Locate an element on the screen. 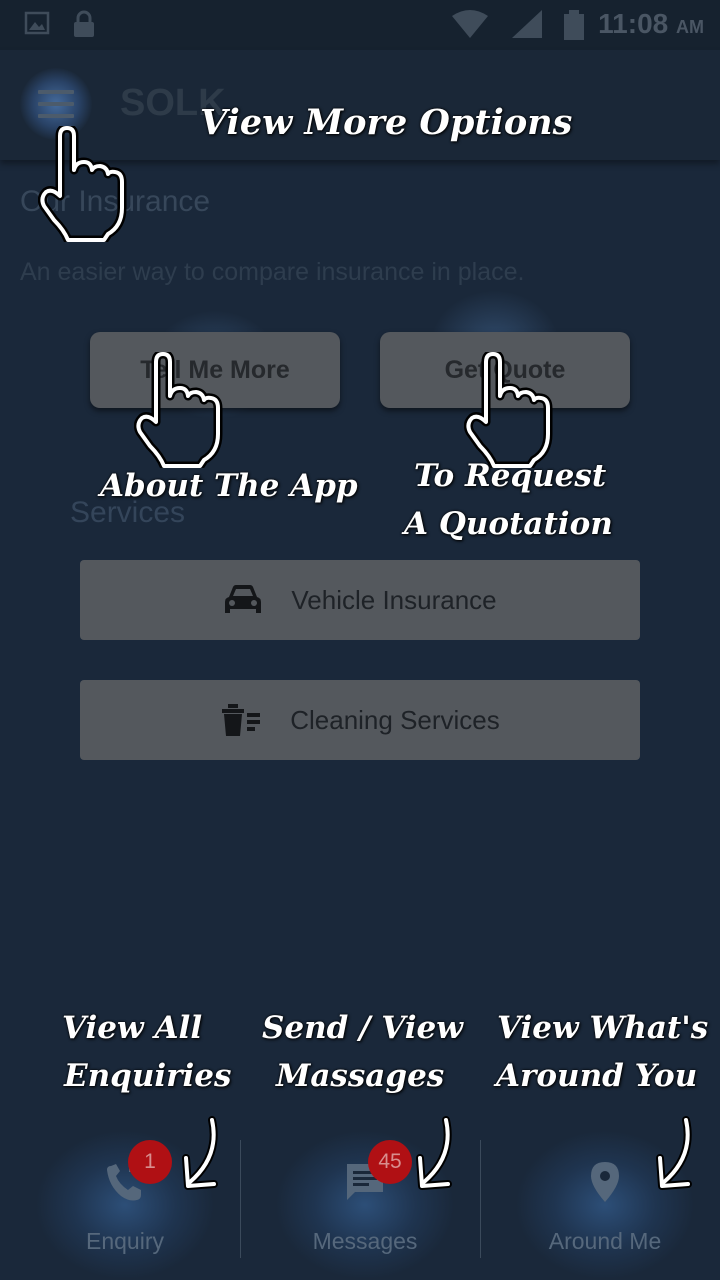  time-text: 11:08 is located at coordinates (633, 23).